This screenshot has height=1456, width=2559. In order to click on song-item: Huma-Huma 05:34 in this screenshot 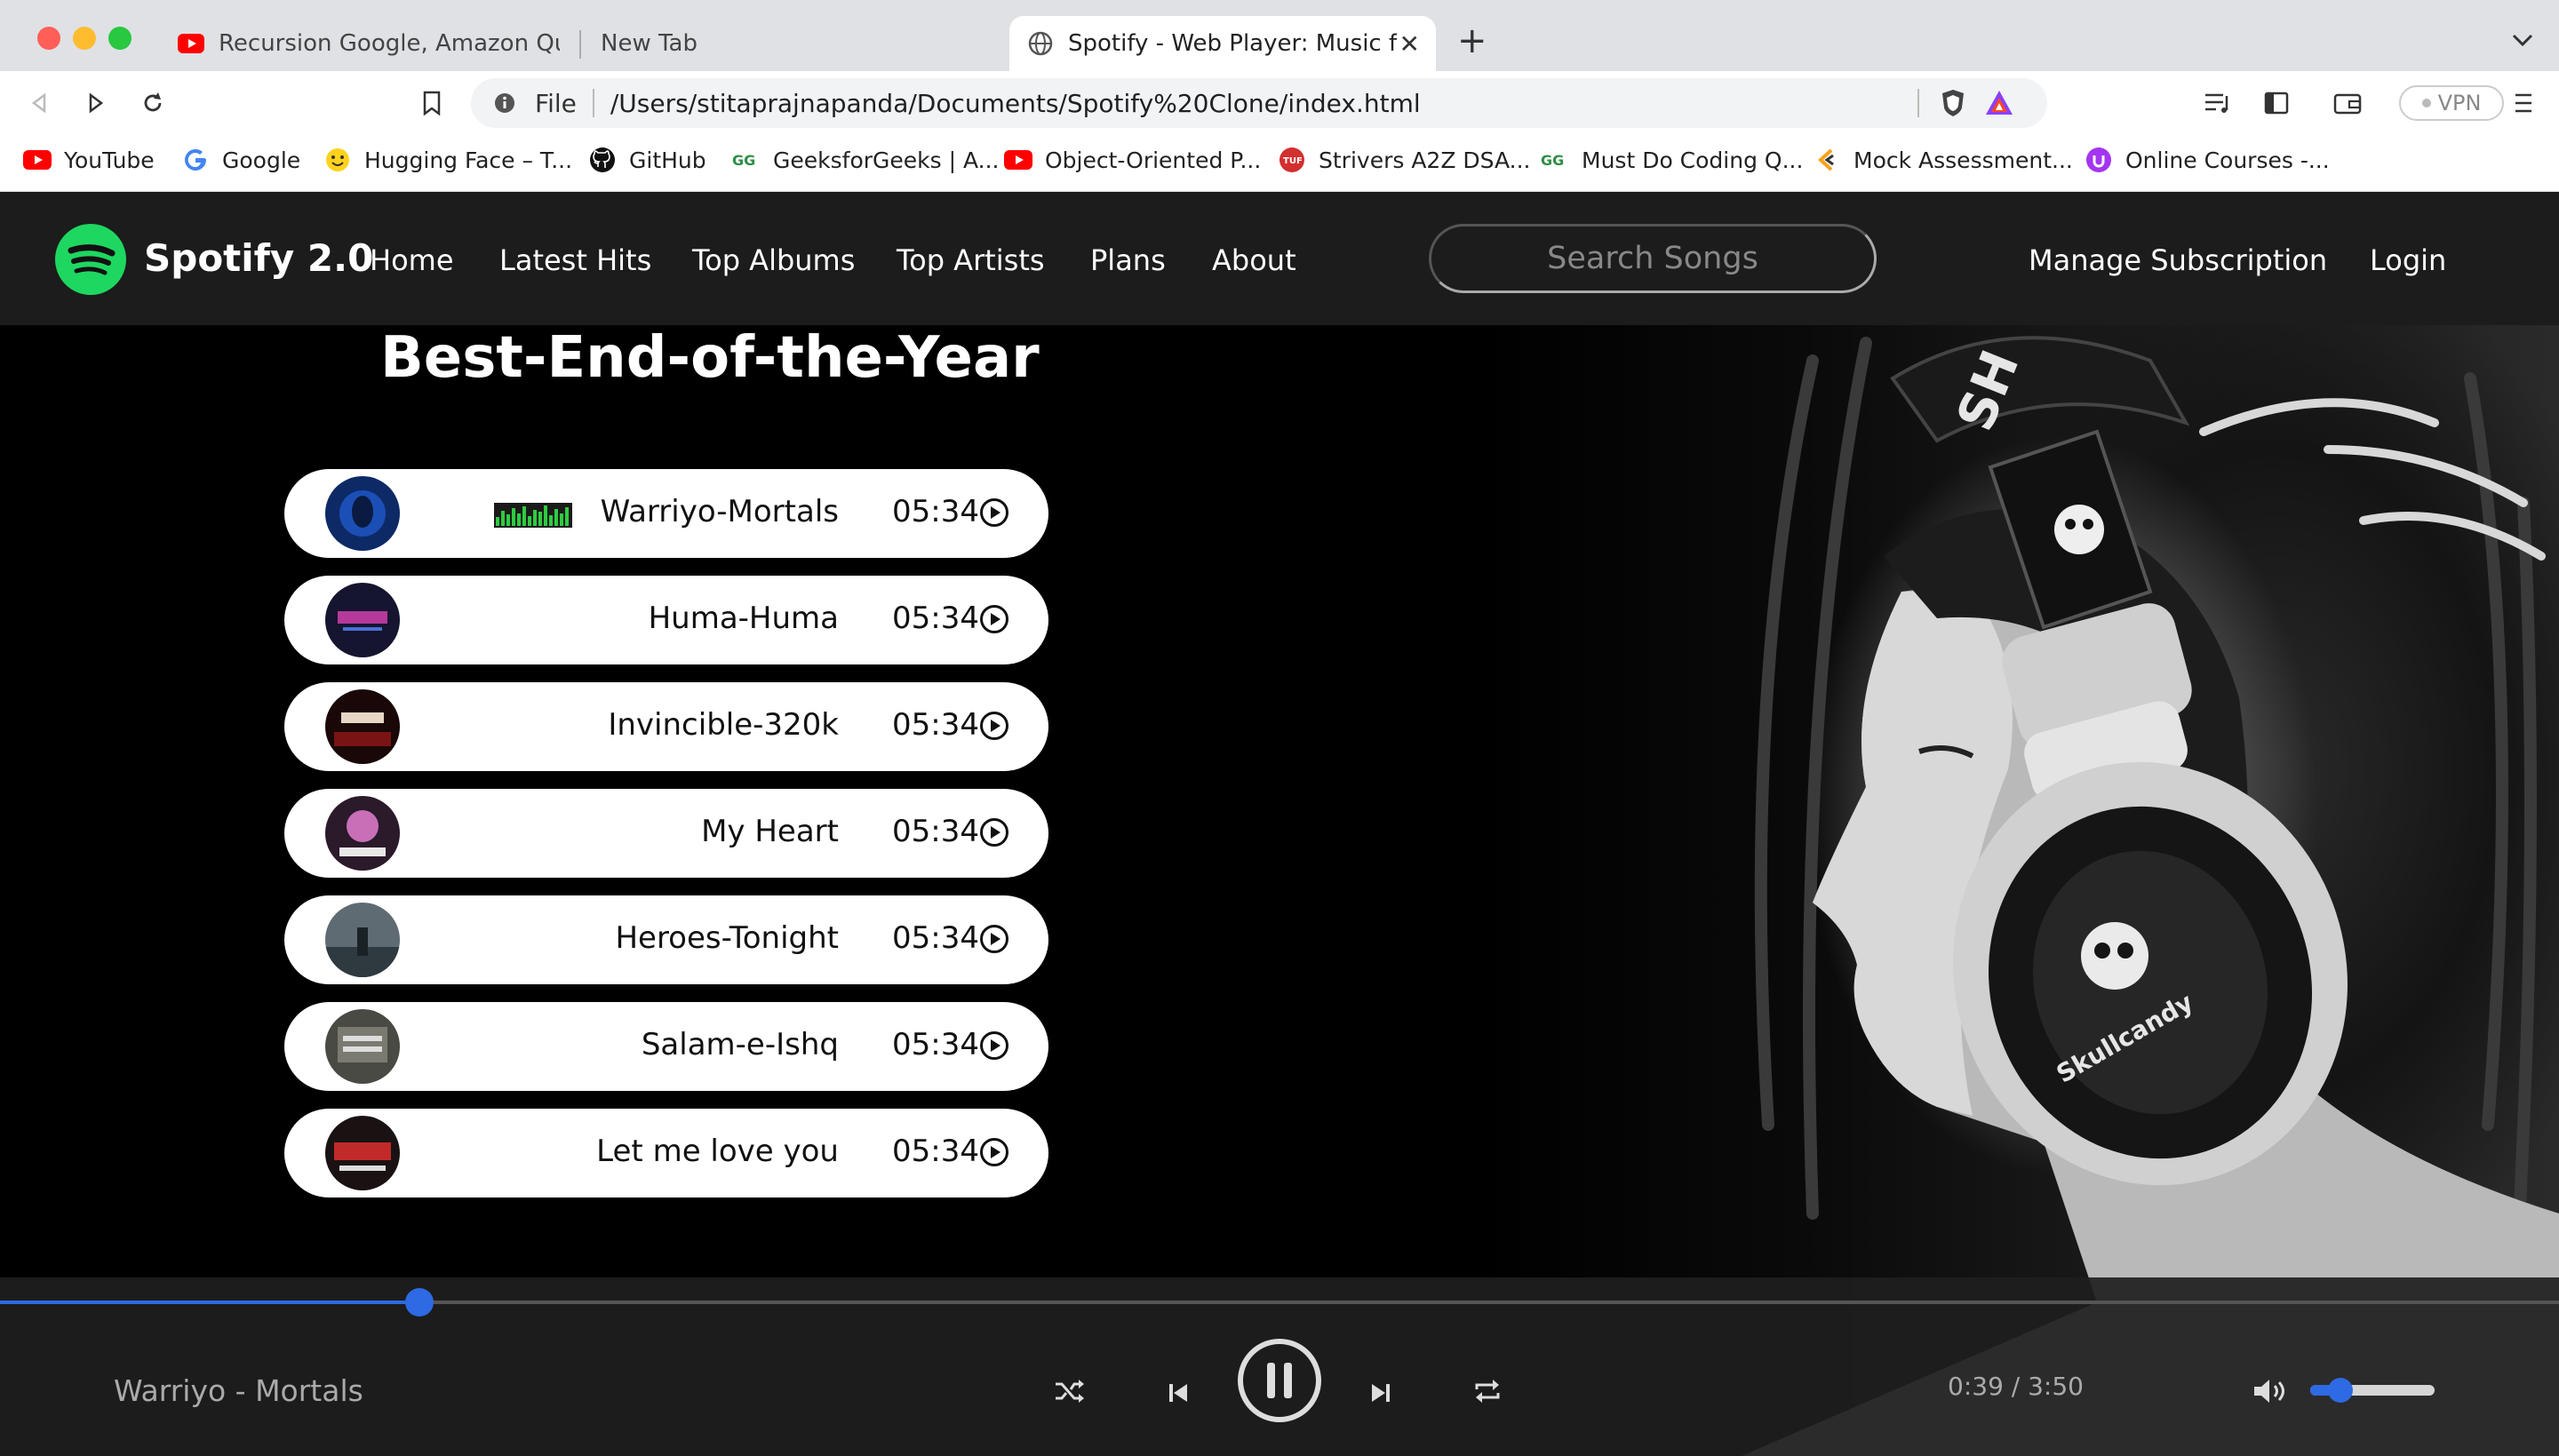, I will do `click(666, 620)`.